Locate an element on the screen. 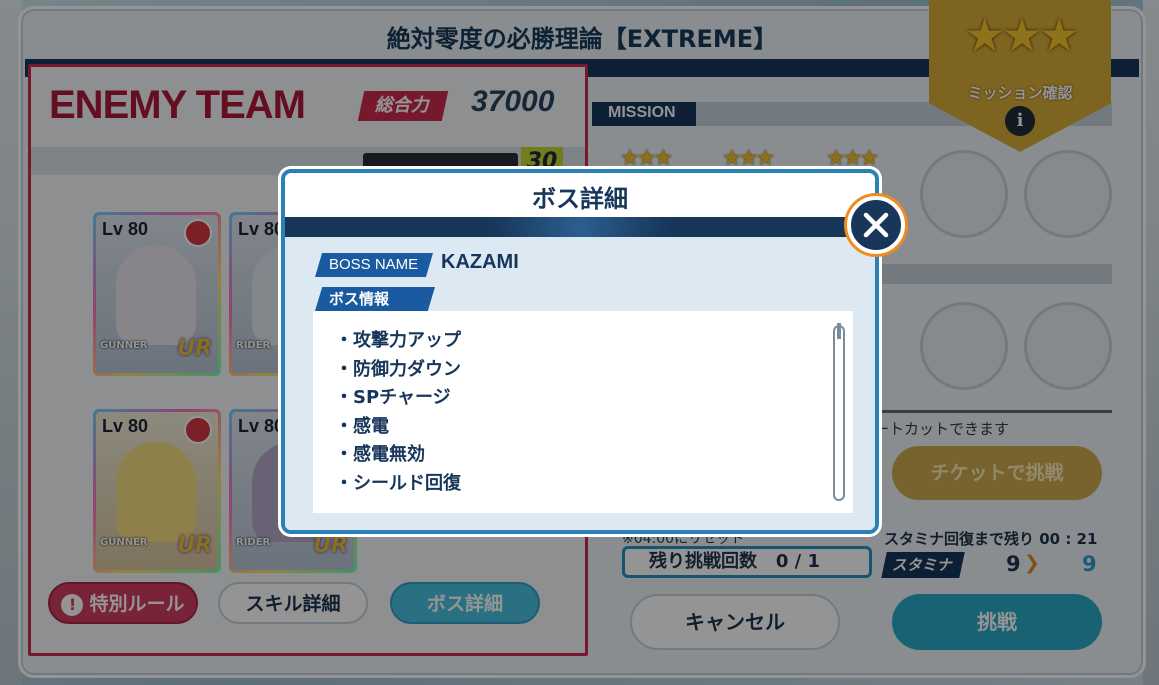  boss-name-label: BOSS NAME is located at coordinates (374, 265).